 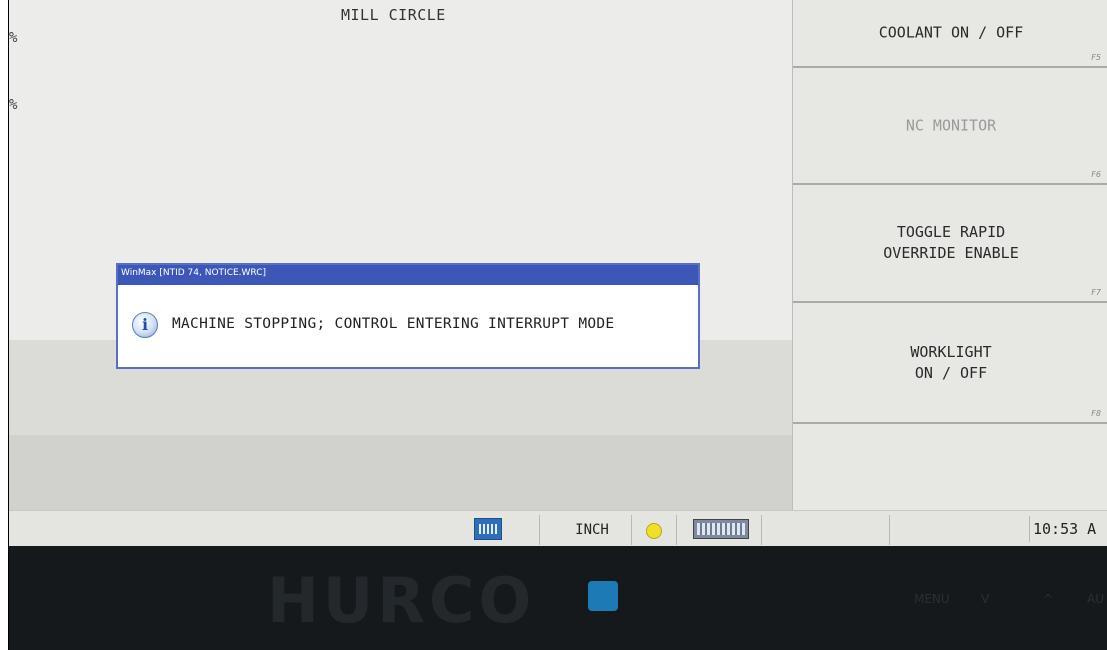 I want to click on nc-monitor-button: NC MONITOR F6, so click(x=950, y=126).